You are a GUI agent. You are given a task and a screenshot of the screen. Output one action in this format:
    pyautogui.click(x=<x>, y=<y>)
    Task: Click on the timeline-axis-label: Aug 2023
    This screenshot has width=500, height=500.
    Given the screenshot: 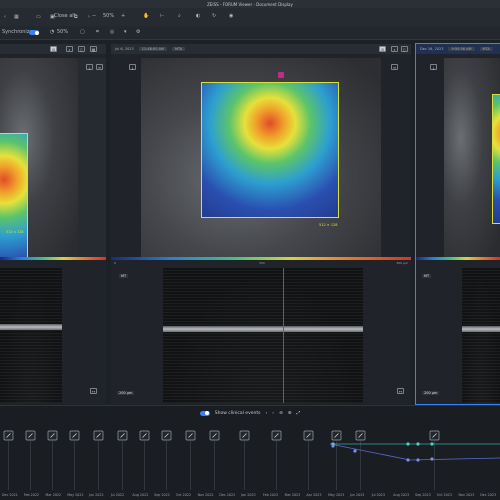 What is the action you would take?
    pyautogui.click(x=401, y=495)
    